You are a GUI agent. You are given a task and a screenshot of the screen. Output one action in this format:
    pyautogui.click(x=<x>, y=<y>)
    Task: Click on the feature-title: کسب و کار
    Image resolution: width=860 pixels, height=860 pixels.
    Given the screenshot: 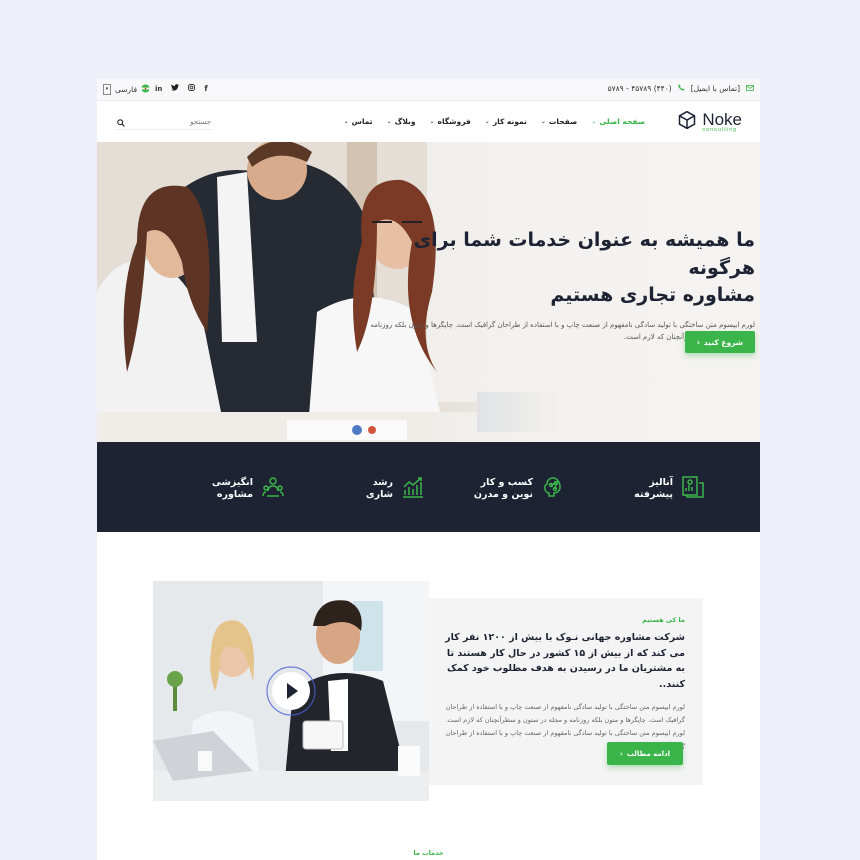 What is the action you would take?
    pyautogui.click(x=506, y=482)
    